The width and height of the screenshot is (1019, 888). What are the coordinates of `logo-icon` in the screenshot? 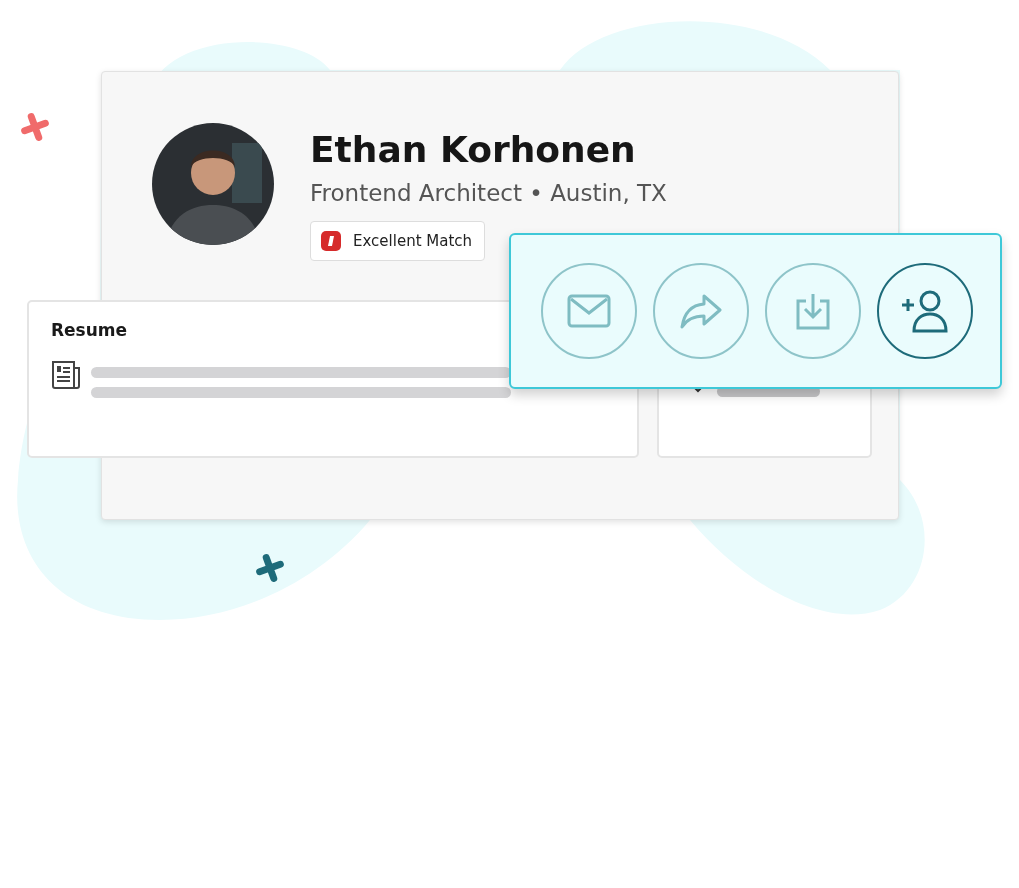 It's located at (331, 241).